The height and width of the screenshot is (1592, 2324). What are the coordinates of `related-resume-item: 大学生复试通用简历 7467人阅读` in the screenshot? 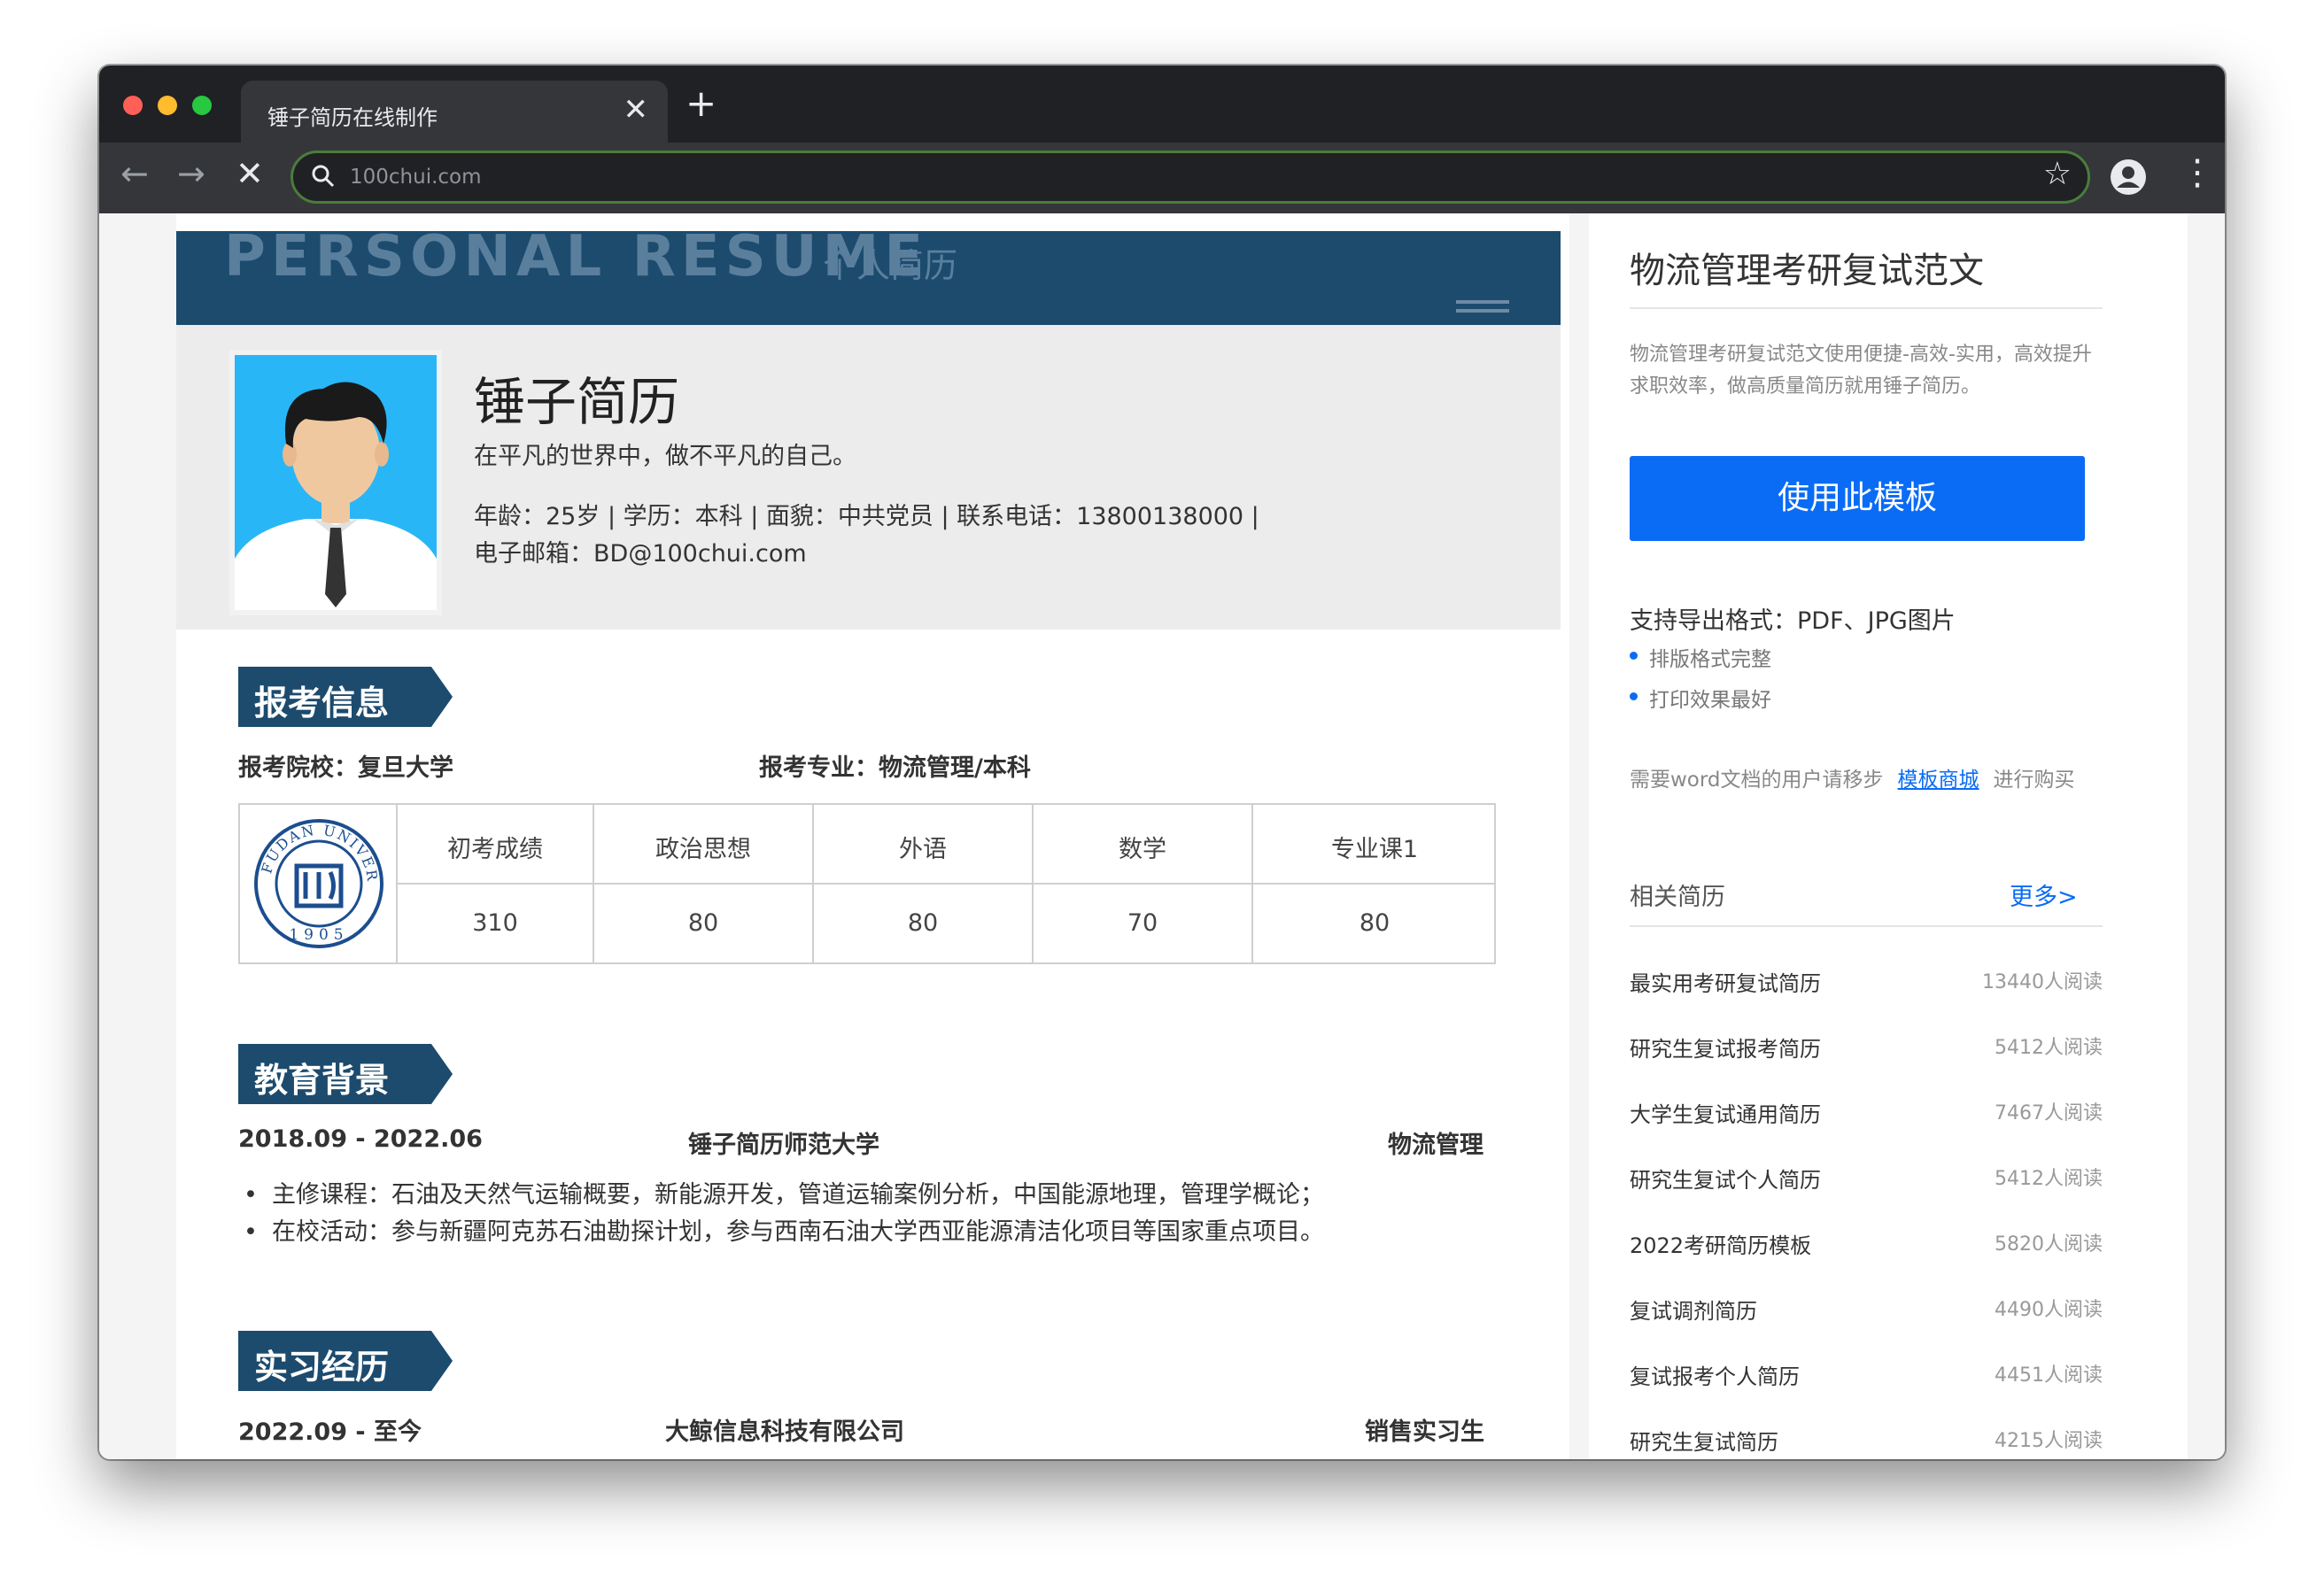 It's located at (1866, 1114).